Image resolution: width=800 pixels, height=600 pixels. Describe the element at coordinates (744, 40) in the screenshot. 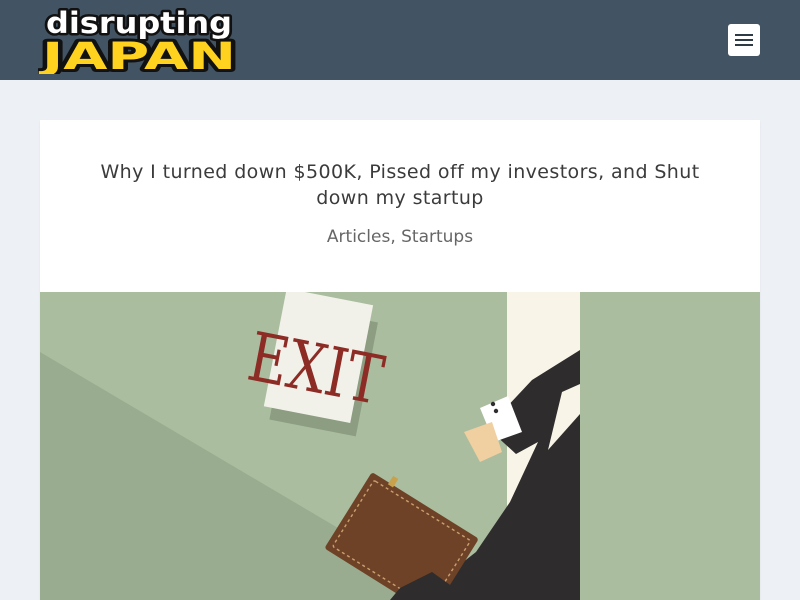

I see `menu-button` at that location.